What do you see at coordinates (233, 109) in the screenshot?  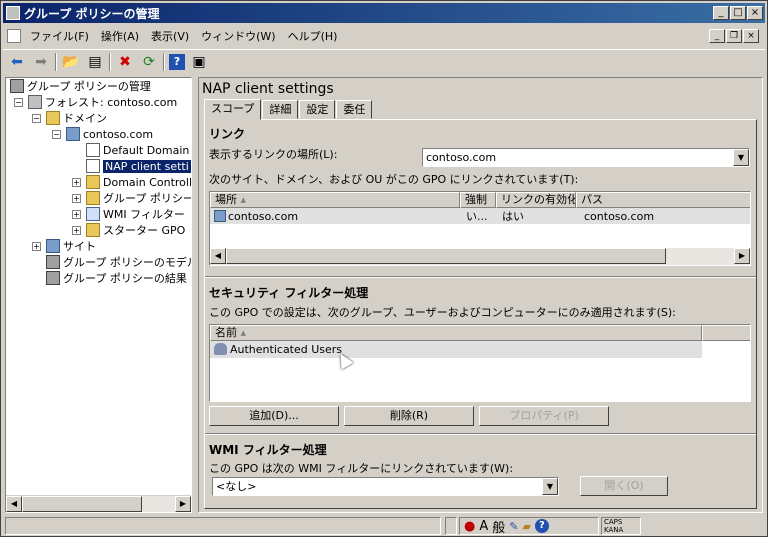 I see `tab-scope: スコープ` at bounding box center [233, 109].